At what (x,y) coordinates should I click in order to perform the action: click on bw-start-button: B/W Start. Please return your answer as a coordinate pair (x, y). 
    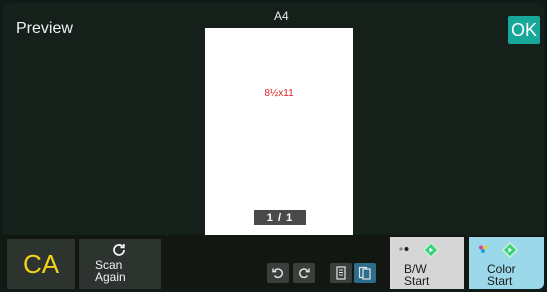
    Looking at the image, I should click on (427, 263).